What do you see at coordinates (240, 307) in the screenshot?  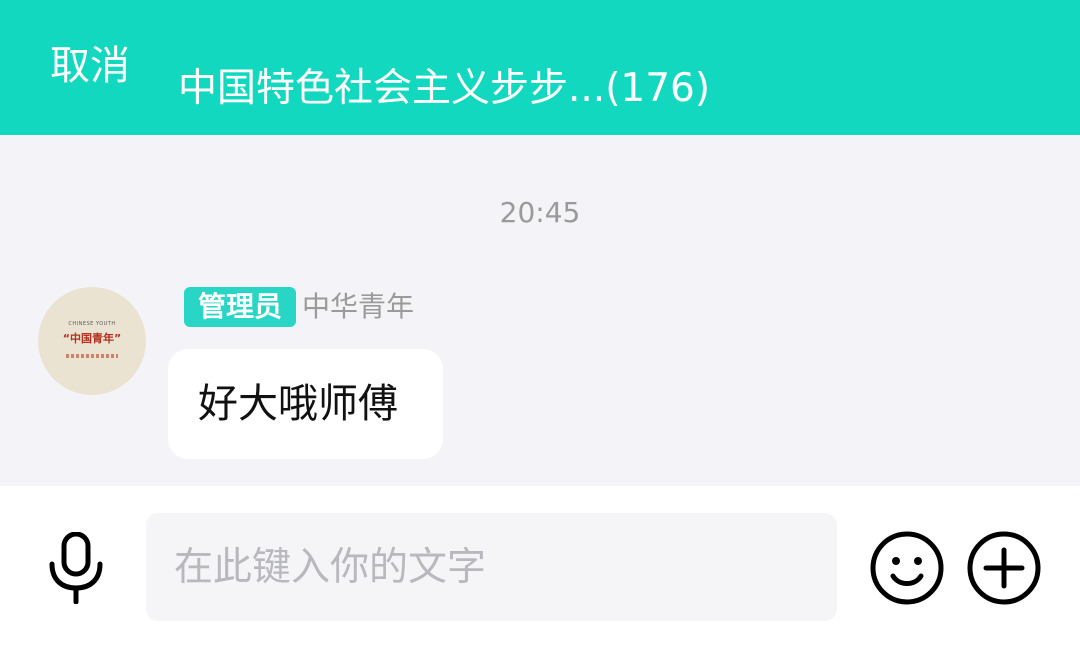 I see `admin-badge: 管理员` at bounding box center [240, 307].